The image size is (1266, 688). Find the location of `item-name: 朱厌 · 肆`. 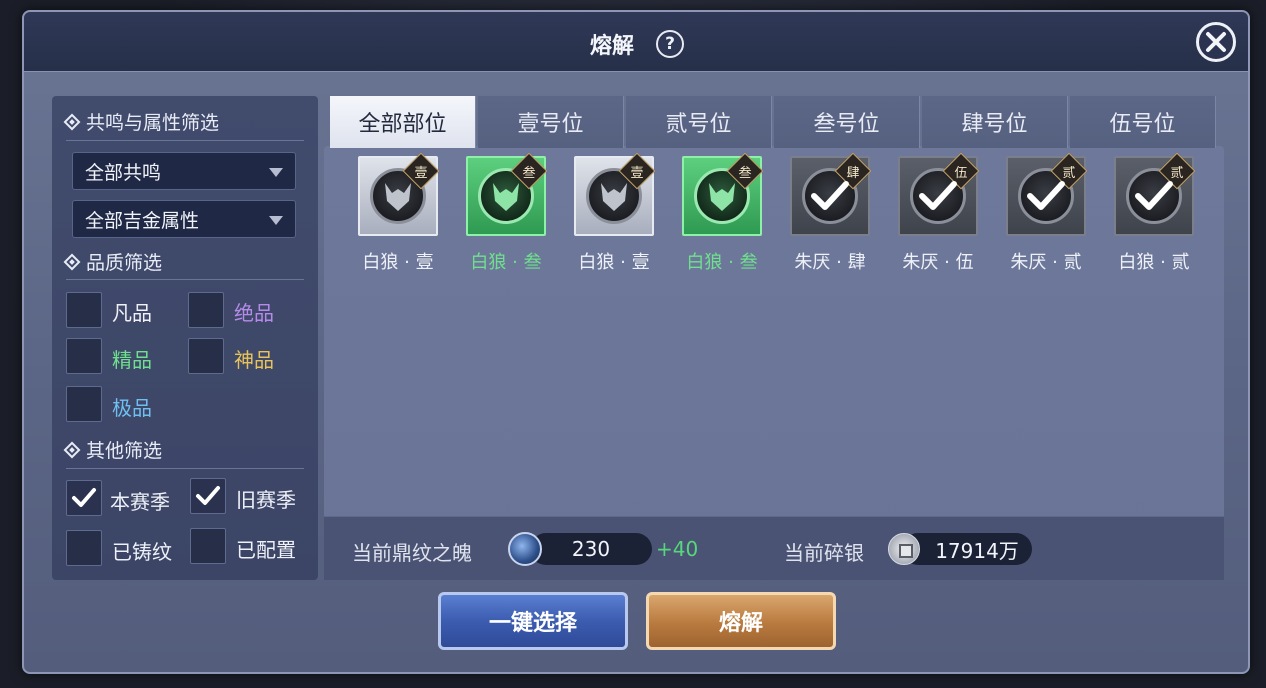

item-name: 朱厌 · 肆 is located at coordinates (830, 262).